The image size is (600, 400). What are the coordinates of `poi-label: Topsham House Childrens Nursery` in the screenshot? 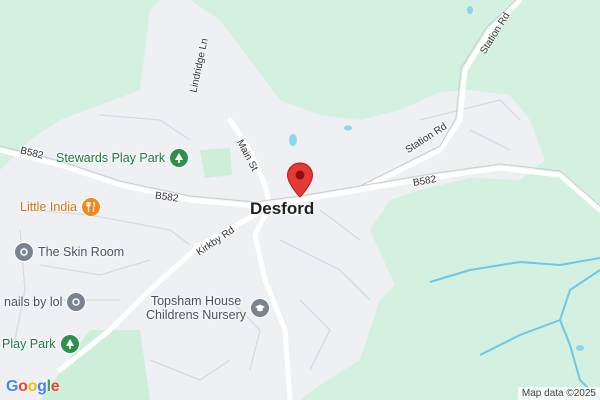 It's located at (196, 308).